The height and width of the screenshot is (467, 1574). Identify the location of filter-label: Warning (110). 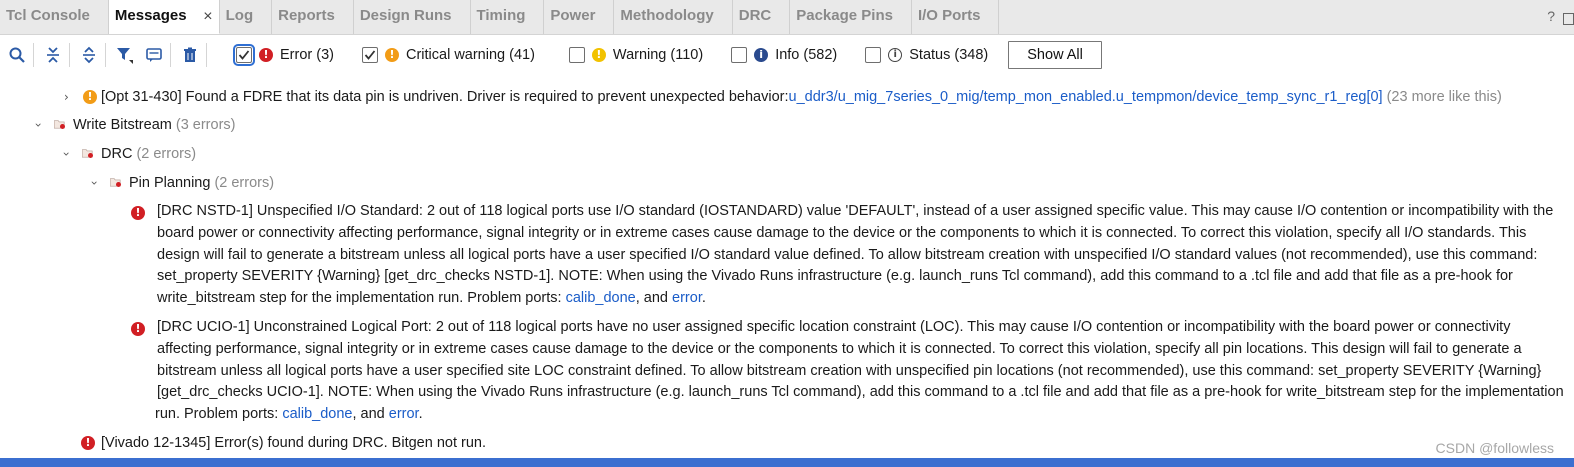
(658, 55).